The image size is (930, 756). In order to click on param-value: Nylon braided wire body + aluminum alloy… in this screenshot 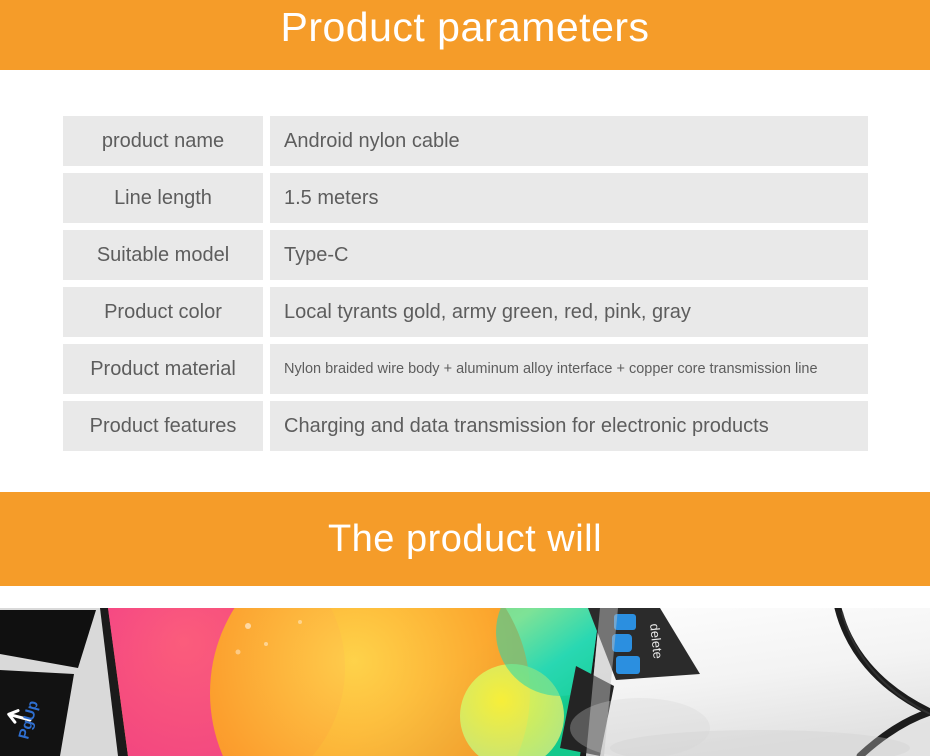, I will do `click(569, 369)`.